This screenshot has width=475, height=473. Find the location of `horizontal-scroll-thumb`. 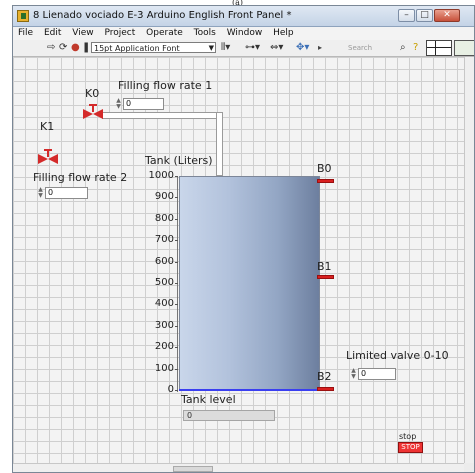

horizontal-scroll-thumb is located at coordinates (193, 469).